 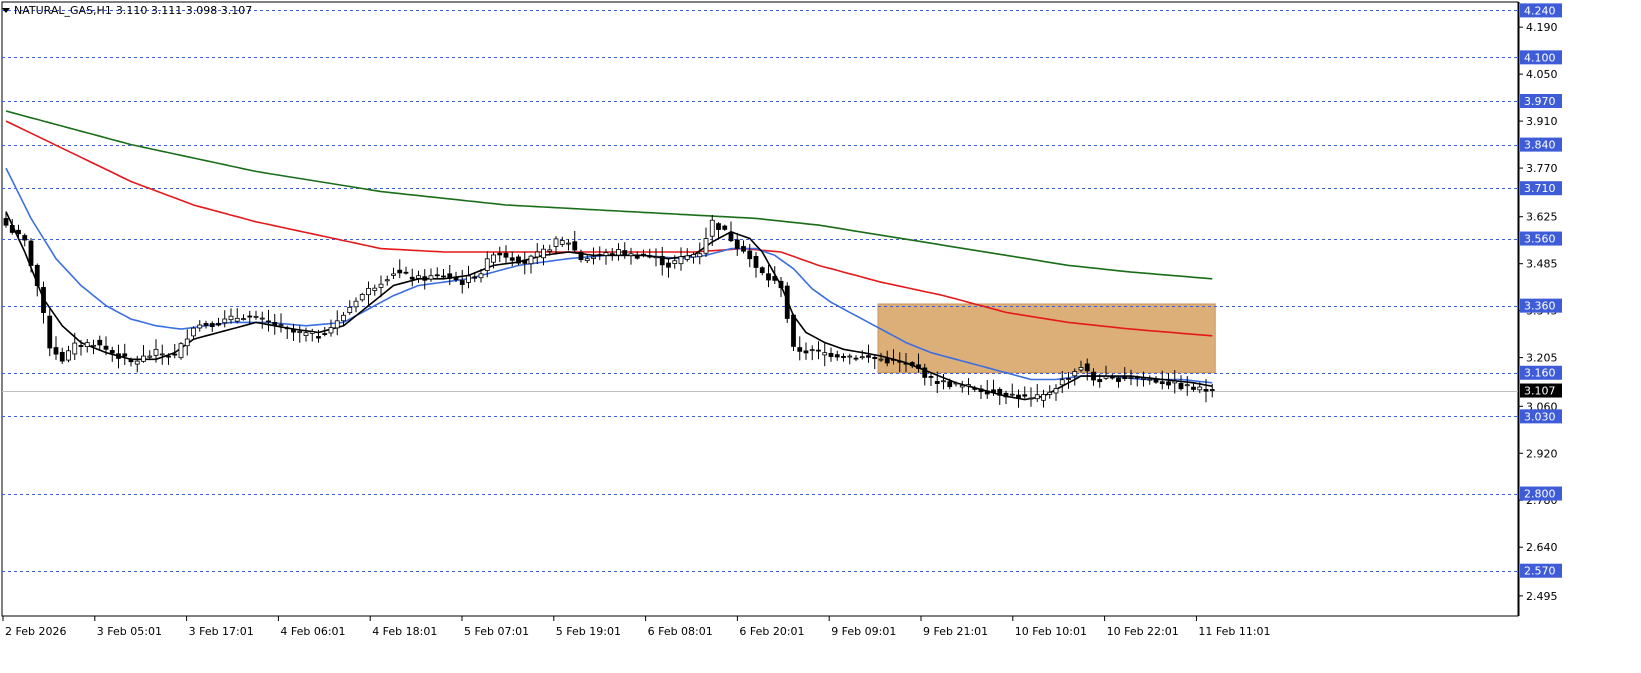 I want to click on time-tick-label: 3 Feb 05:01, so click(x=129, y=631).